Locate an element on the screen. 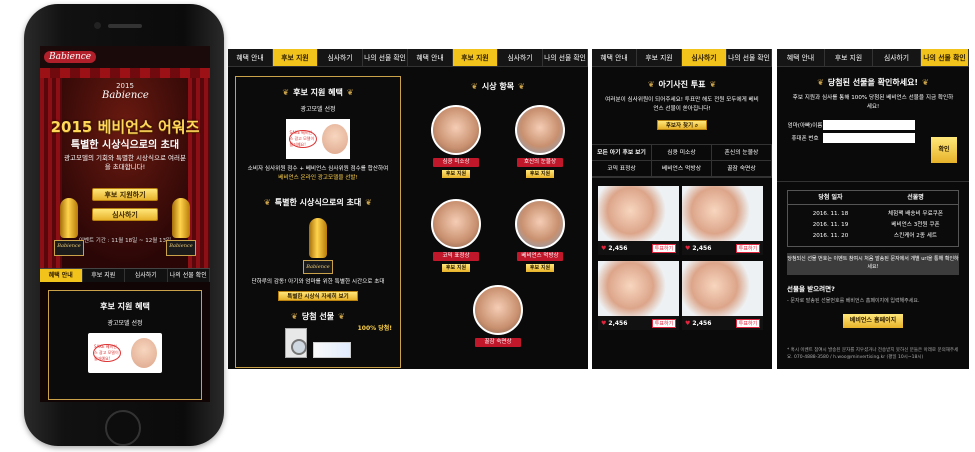  support-button: 후보 지원하기 is located at coordinates (125, 194).